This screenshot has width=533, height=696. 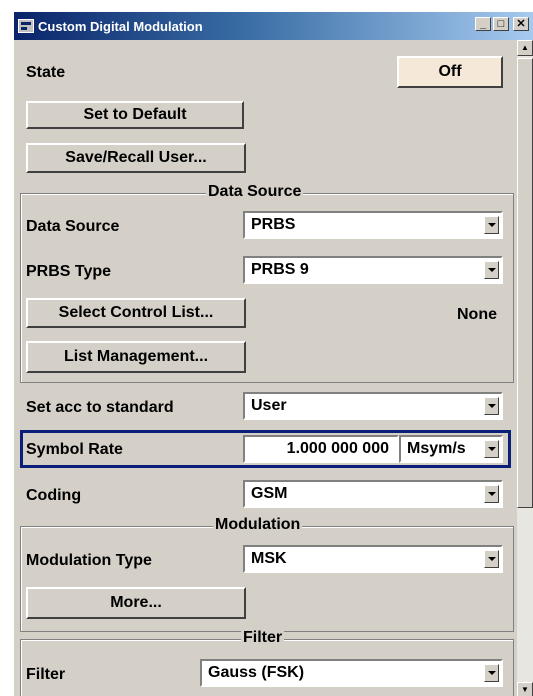 I want to click on close-icon: ✕, so click(x=521, y=24).